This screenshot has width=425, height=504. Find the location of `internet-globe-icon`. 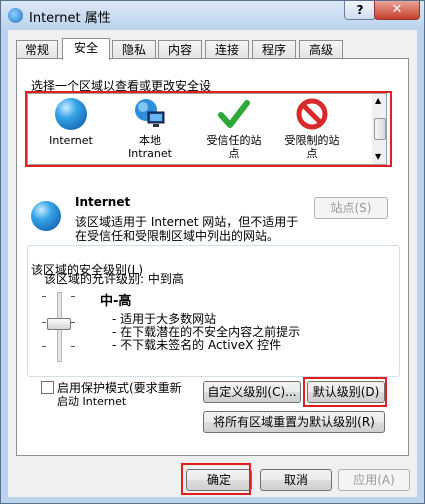

internet-globe-icon is located at coordinates (15, 15).